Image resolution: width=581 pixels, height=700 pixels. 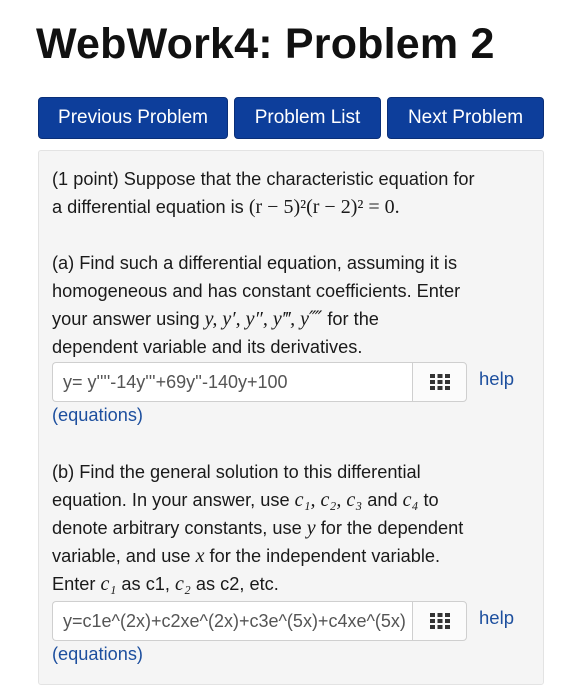 I want to click on part-b-line3-suffix: for the dependent, so click(x=389, y=528).